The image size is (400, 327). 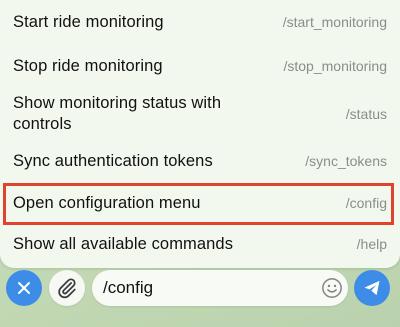 I want to click on command-label: Show all available commands, so click(x=123, y=243).